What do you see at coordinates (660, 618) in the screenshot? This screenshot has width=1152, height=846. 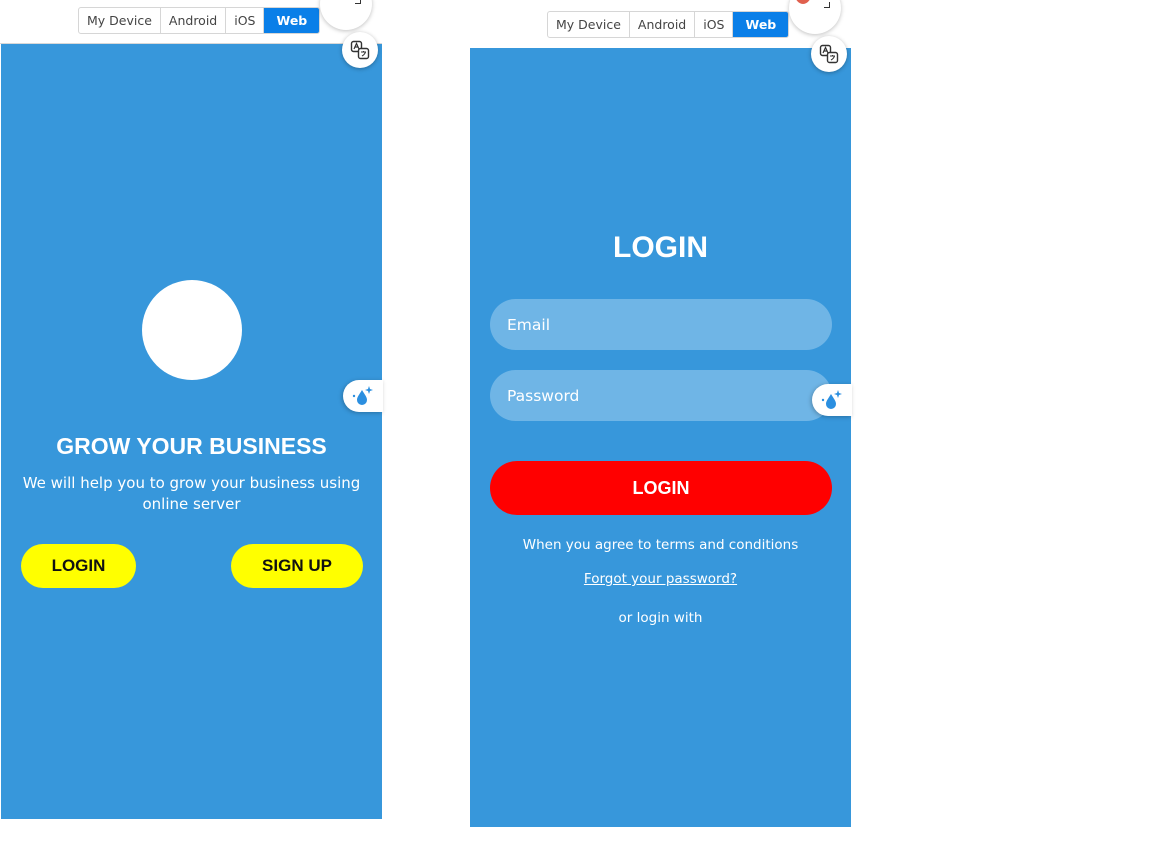 I see `alt-login-text: or login with` at bounding box center [660, 618].